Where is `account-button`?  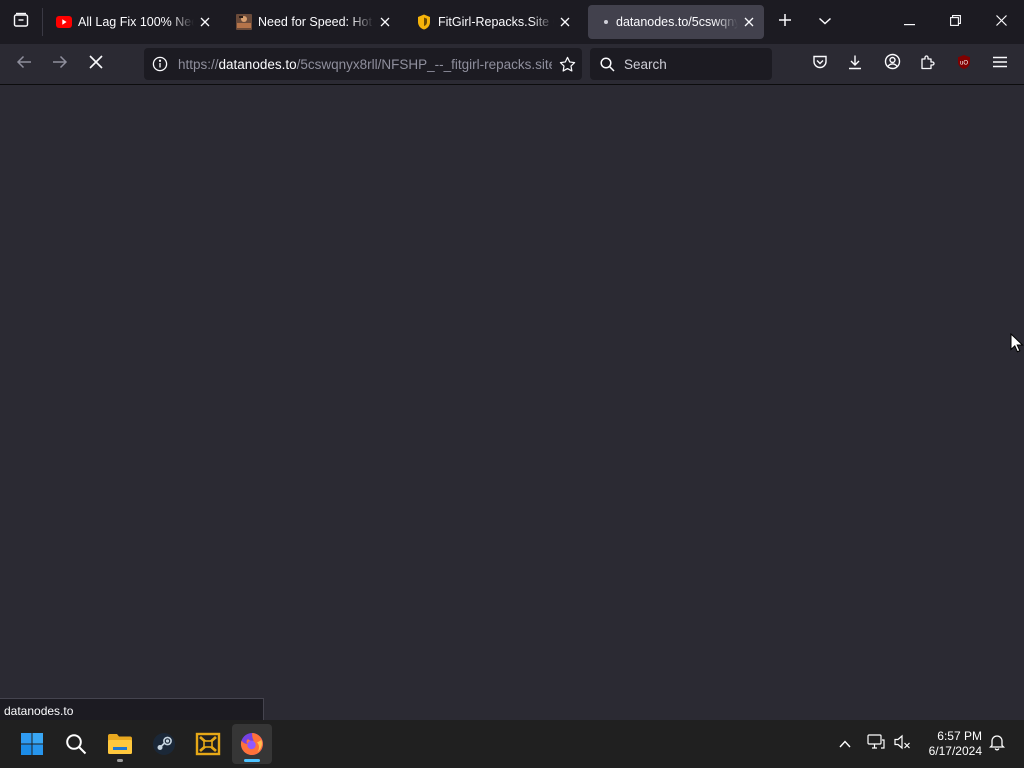 account-button is located at coordinates (892, 64).